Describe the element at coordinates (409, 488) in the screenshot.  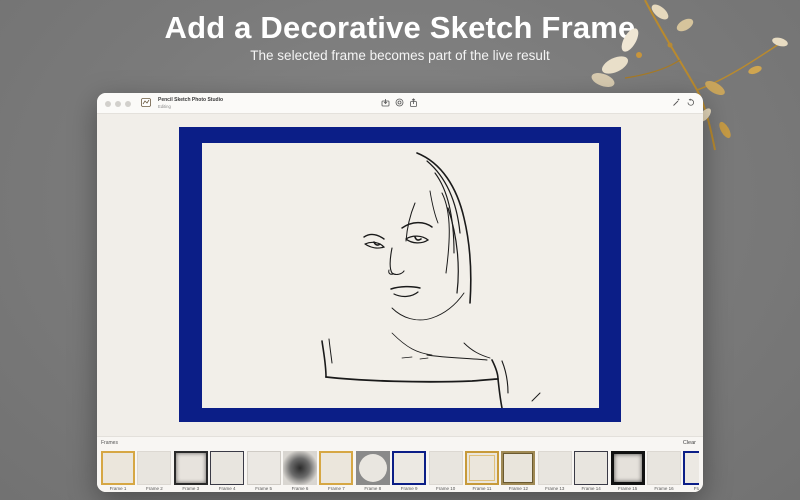
I see `frame-option-label: Frame 9` at that location.